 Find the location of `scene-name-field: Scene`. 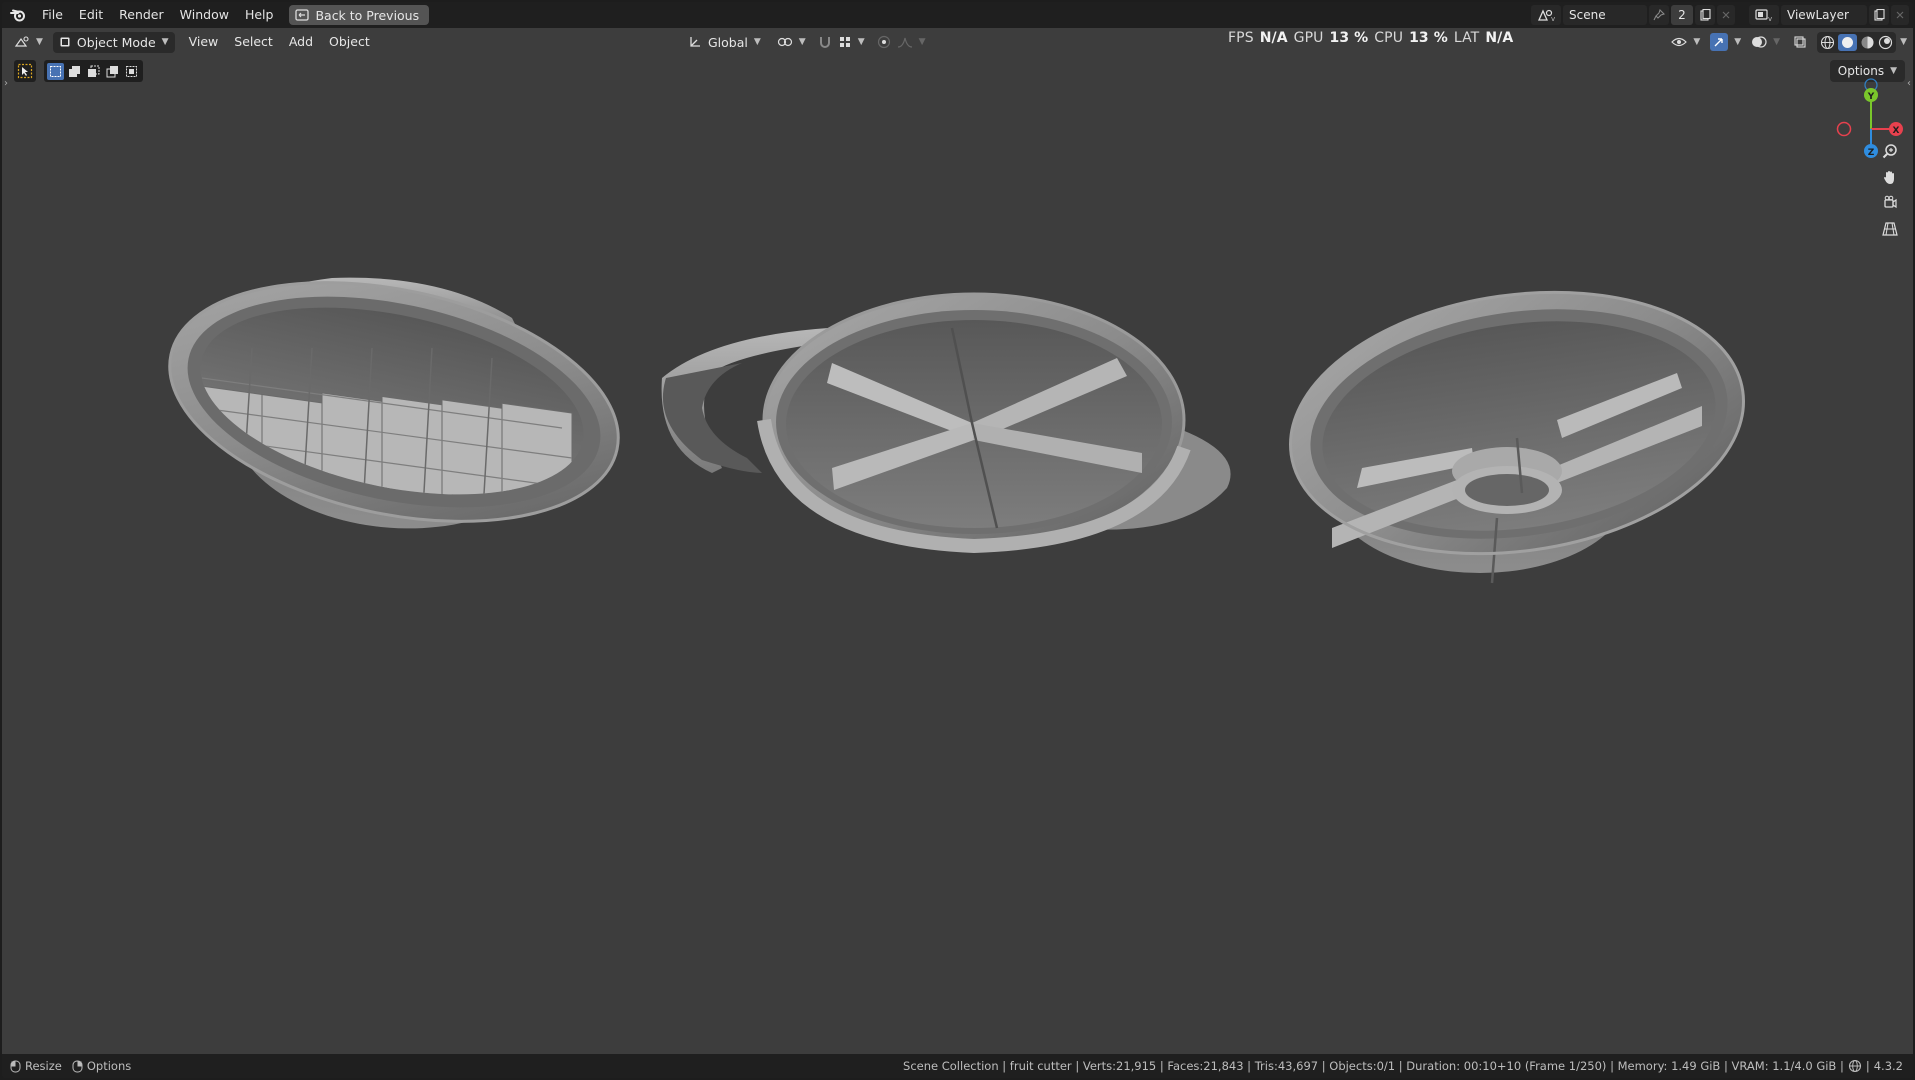

scene-name-field: Scene is located at coordinates (1605, 15).